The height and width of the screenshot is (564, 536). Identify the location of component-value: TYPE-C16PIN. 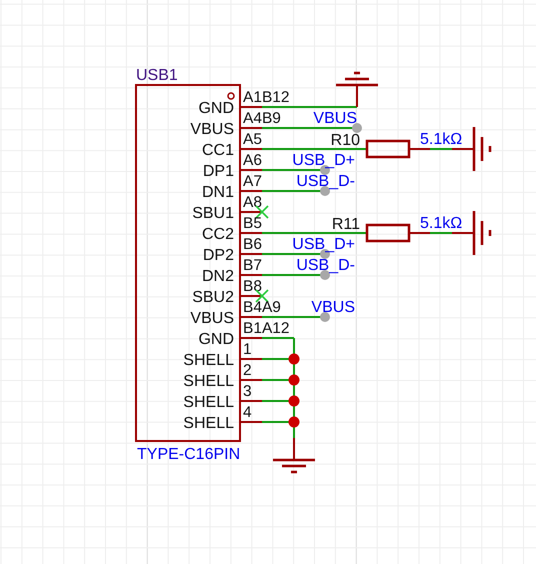
(188, 454).